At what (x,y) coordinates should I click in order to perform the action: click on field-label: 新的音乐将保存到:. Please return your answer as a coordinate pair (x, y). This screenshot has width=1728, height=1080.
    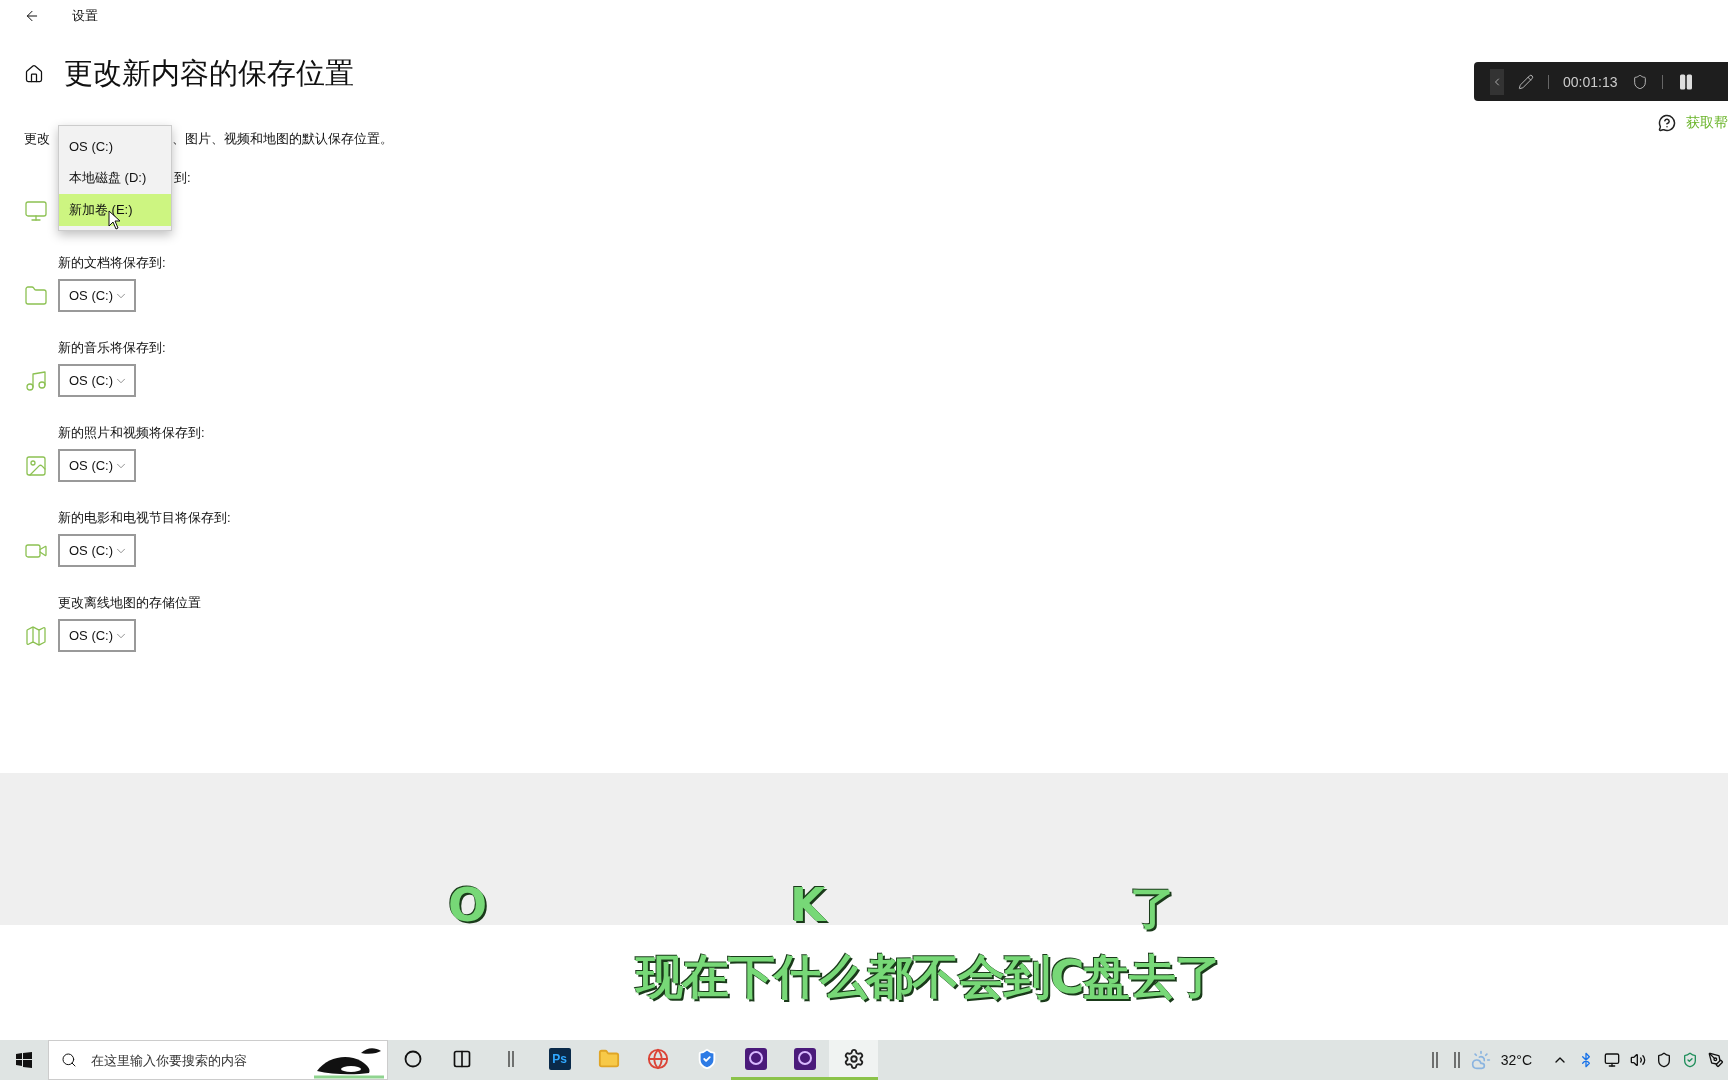
    Looking at the image, I should click on (112, 348).